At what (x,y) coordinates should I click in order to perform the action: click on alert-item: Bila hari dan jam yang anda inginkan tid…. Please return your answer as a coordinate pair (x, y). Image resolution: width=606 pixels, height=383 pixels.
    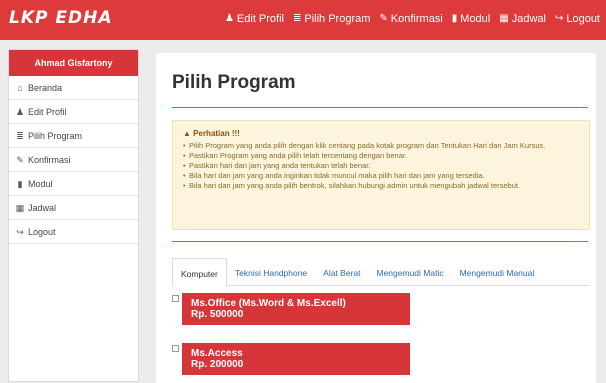
    Looking at the image, I should click on (381, 176).